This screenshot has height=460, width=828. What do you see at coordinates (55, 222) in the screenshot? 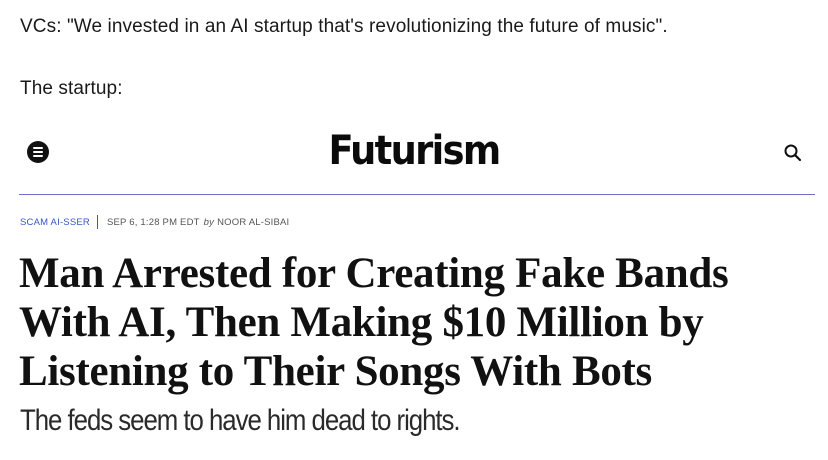
I see `category-link: SCAM AI-SSER` at bounding box center [55, 222].